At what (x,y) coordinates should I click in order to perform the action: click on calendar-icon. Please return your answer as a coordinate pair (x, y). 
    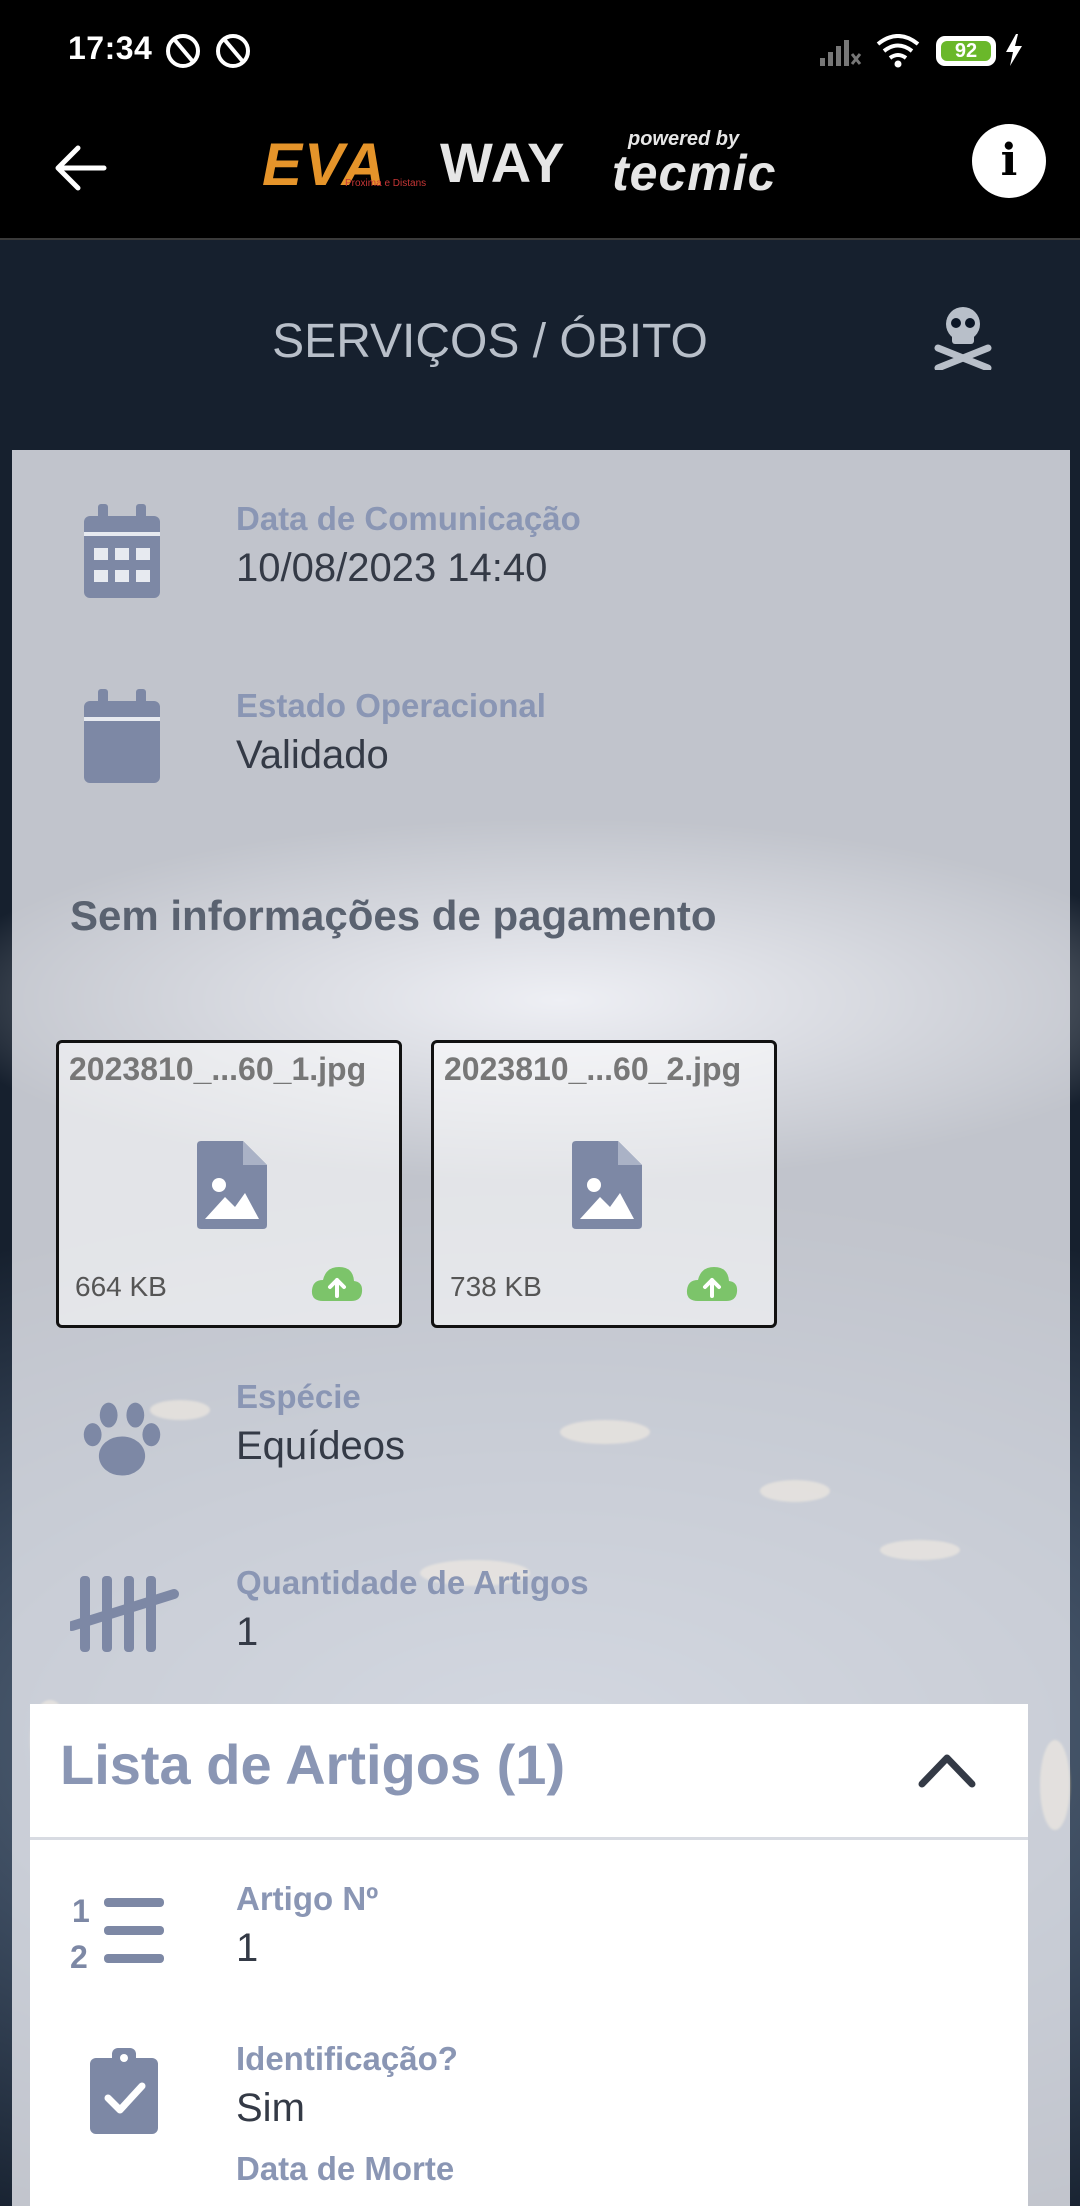
    Looking at the image, I should click on (122, 736).